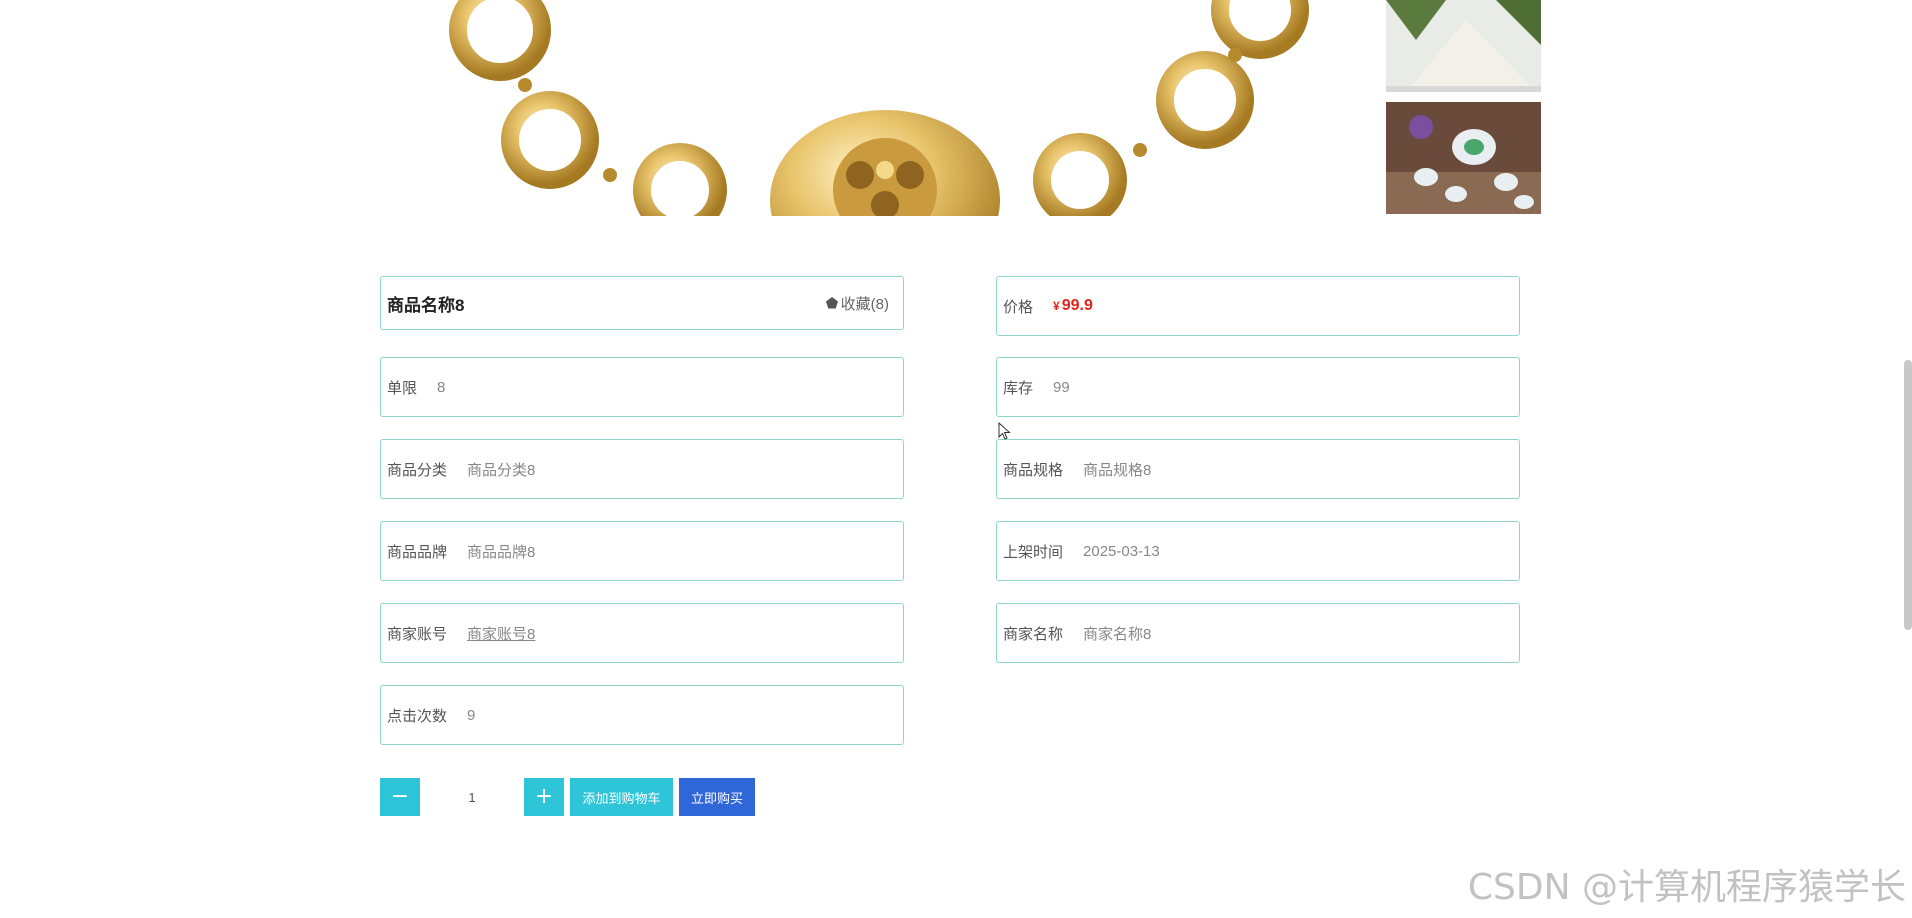 Image resolution: width=1912 pixels, height=918 pixels. What do you see at coordinates (1117, 634) in the screenshot?
I see `merchant-name-value: 商家名称8` at bounding box center [1117, 634].